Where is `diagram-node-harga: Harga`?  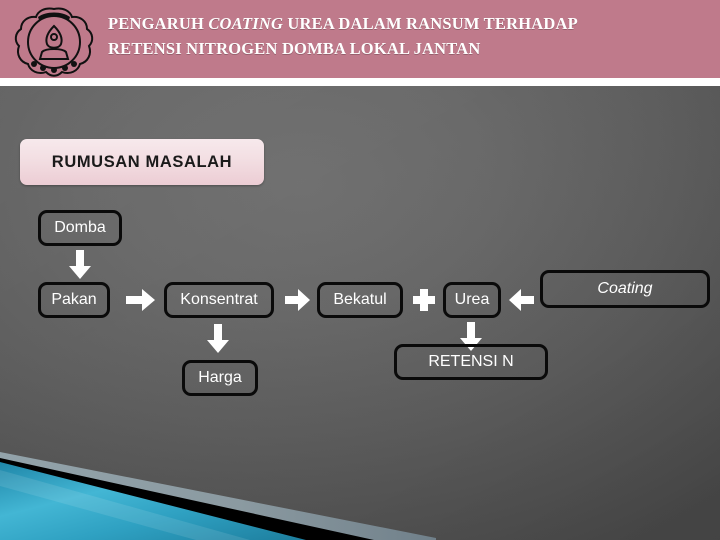
diagram-node-harga: Harga is located at coordinates (220, 378).